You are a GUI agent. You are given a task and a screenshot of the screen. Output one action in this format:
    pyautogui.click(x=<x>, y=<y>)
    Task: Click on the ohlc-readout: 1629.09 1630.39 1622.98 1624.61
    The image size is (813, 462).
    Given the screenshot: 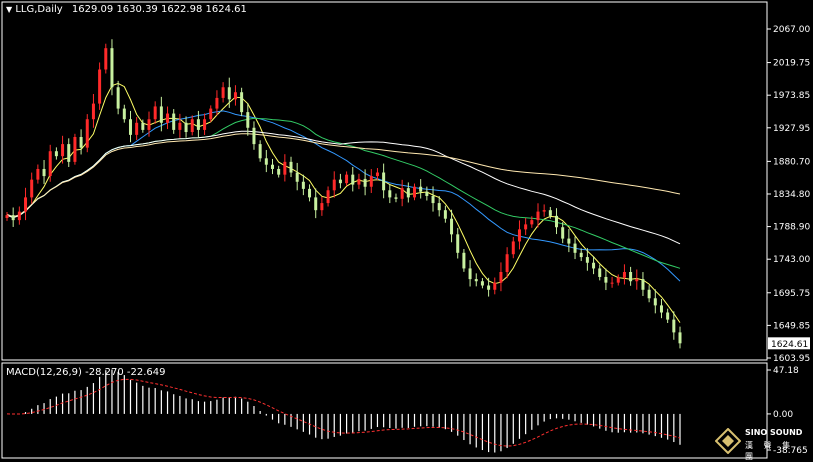 What is the action you would take?
    pyautogui.click(x=159, y=9)
    